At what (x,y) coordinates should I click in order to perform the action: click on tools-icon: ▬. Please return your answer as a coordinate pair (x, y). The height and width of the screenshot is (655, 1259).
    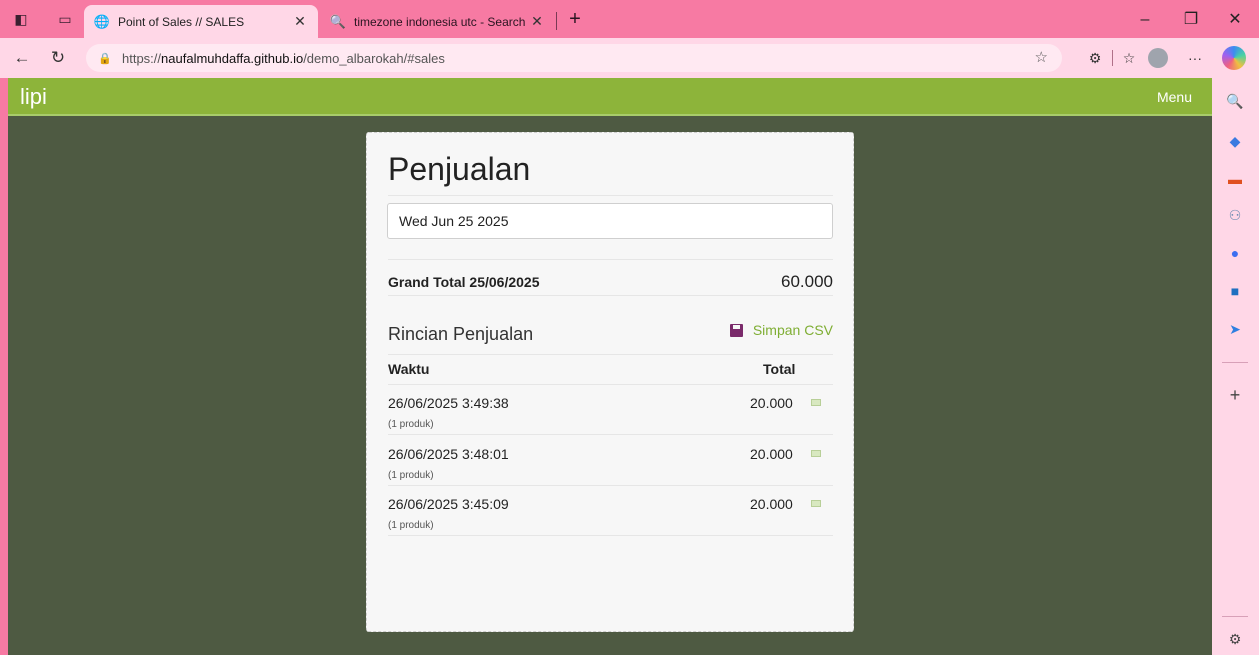
    Looking at the image, I should click on (1235, 179).